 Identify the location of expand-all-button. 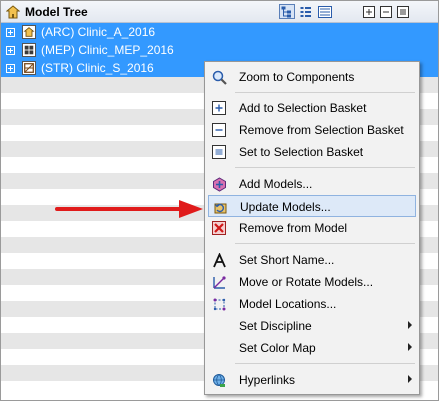
(369, 11).